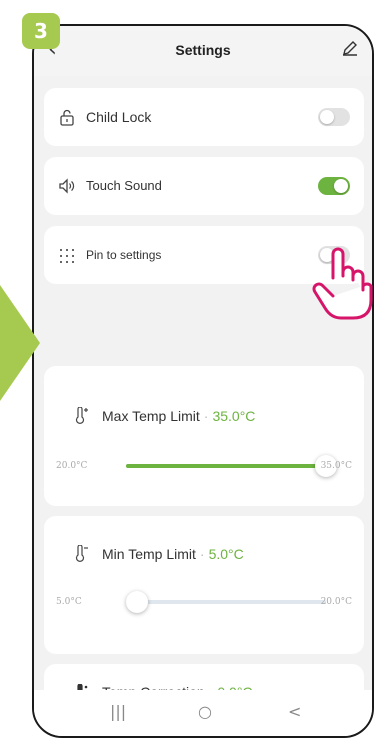  Describe the element at coordinates (20, 343) in the screenshot. I see `pointer-arrow` at that location.